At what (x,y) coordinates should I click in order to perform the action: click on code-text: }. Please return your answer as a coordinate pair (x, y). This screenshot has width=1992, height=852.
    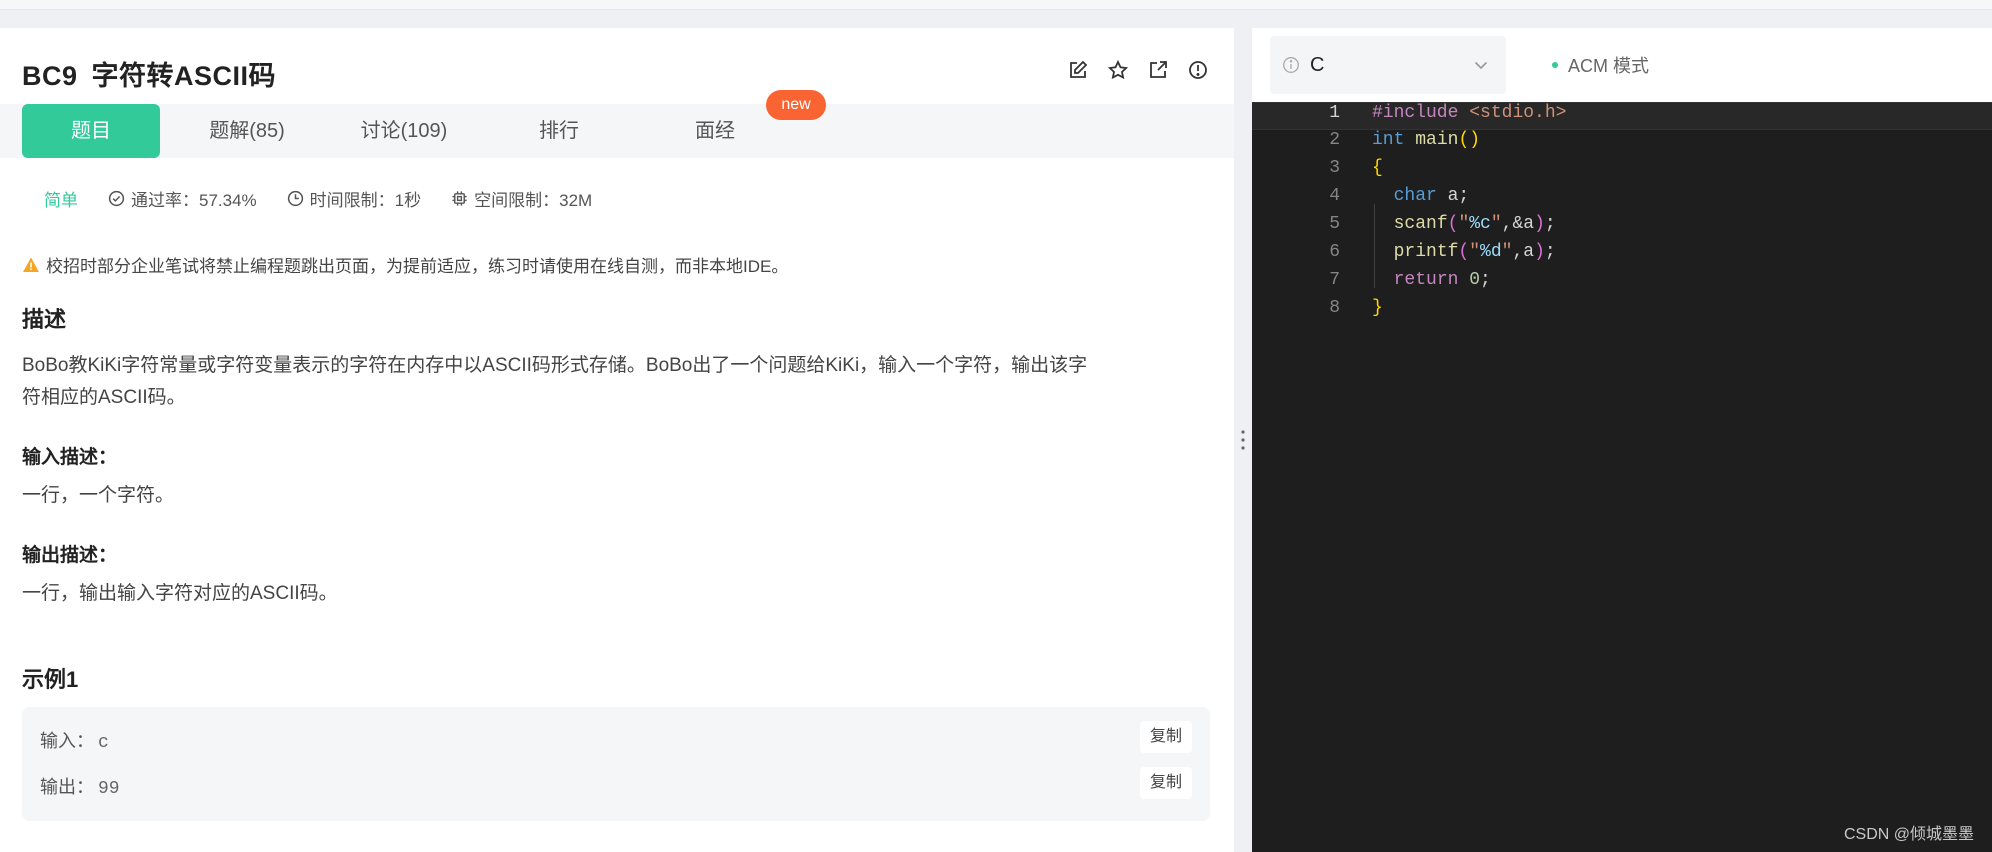
    Looking at the image, I should click on (1377, 308).